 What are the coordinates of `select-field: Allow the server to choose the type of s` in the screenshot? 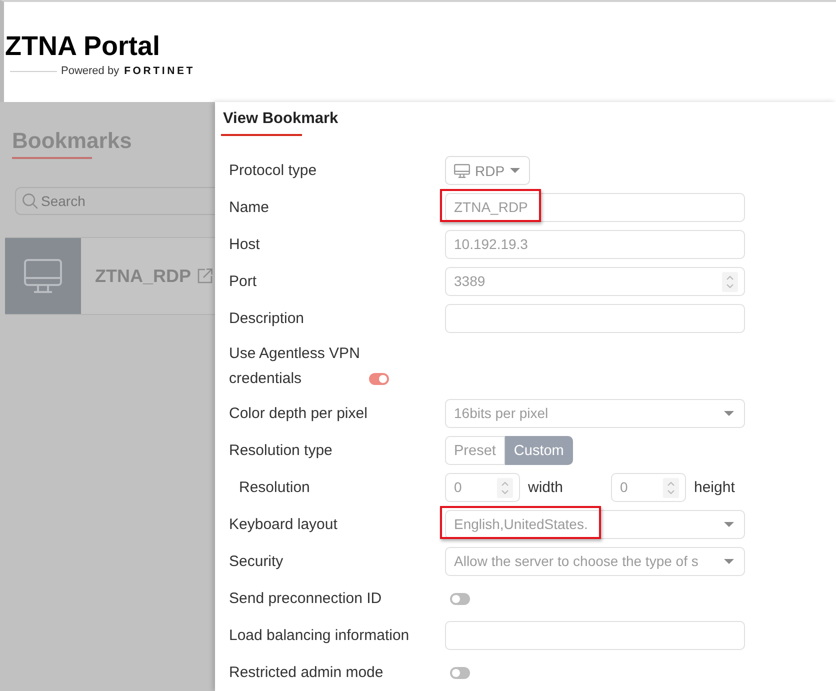 It's located at (595, 561).